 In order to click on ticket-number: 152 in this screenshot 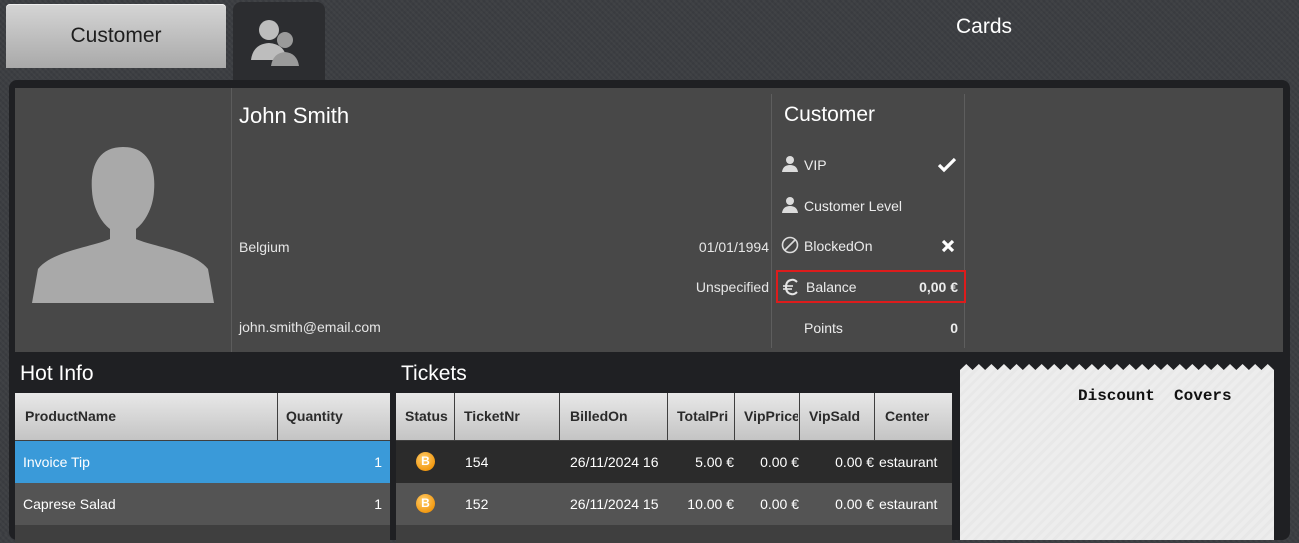, I will do `click(477, 504)`.